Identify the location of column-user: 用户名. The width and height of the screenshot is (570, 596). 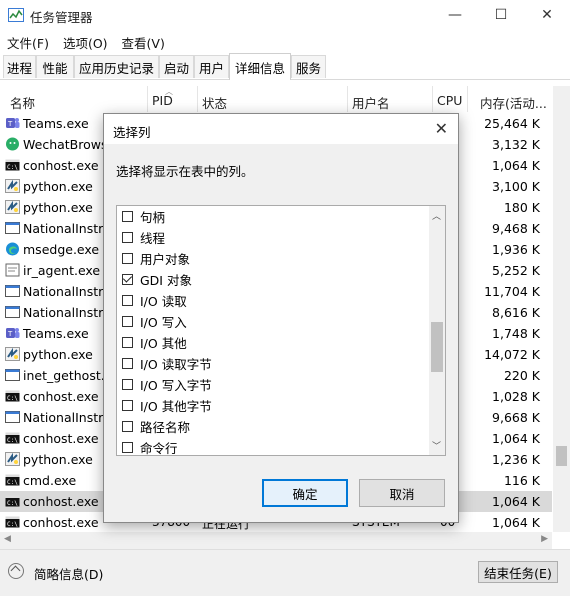
(371, 102).